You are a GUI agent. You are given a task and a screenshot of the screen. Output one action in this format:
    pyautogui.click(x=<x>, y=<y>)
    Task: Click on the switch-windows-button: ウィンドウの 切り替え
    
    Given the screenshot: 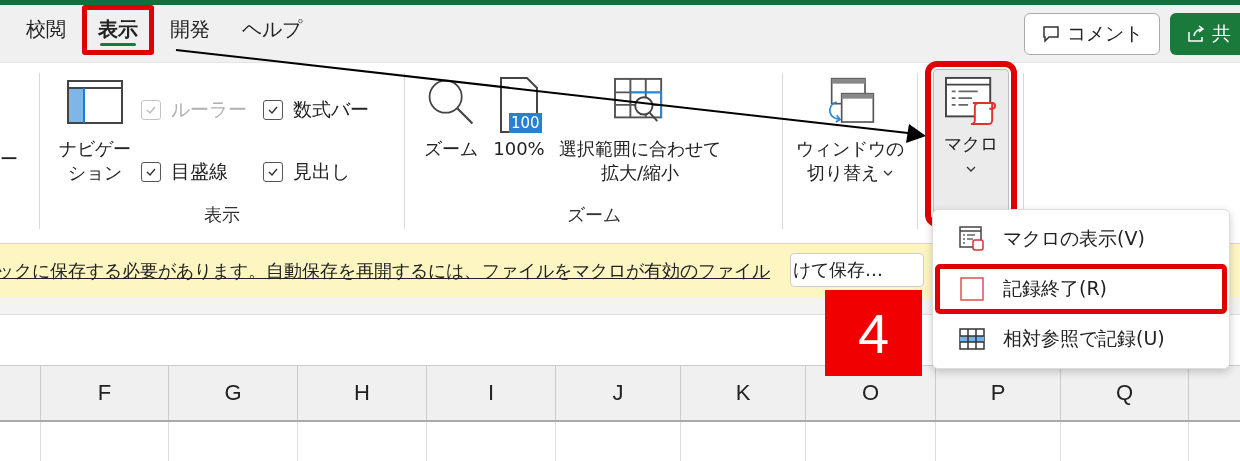 What is the action you would take?
    pyautogui.click(x=850, y=131)
    